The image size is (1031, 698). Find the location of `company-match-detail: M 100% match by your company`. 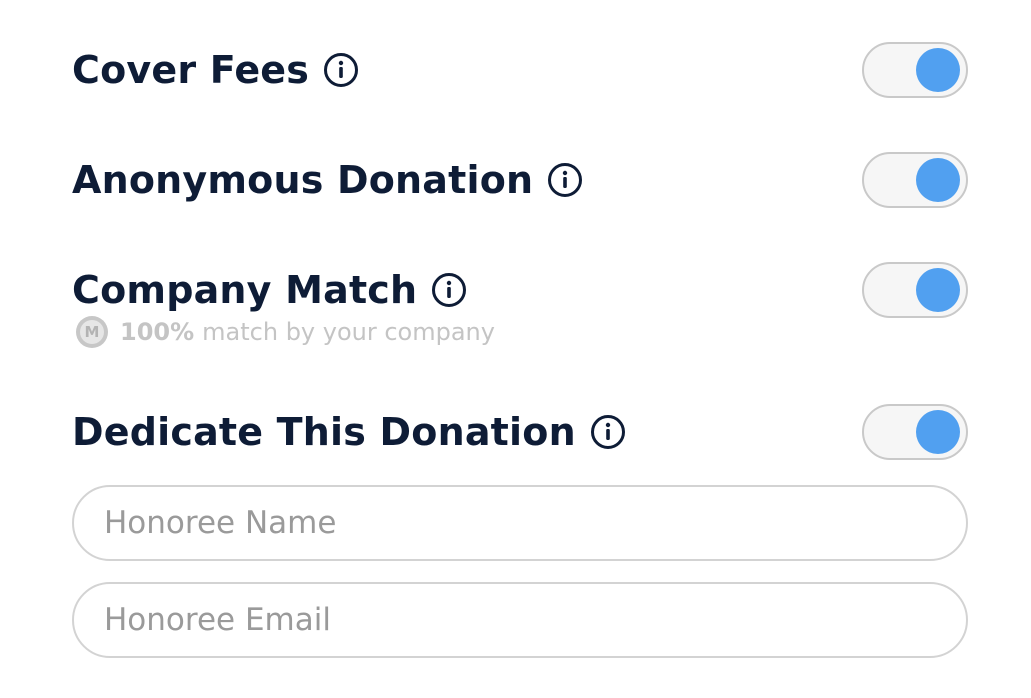

company-match-detail: M 100% match by your company is located at coordinates (283, 332).